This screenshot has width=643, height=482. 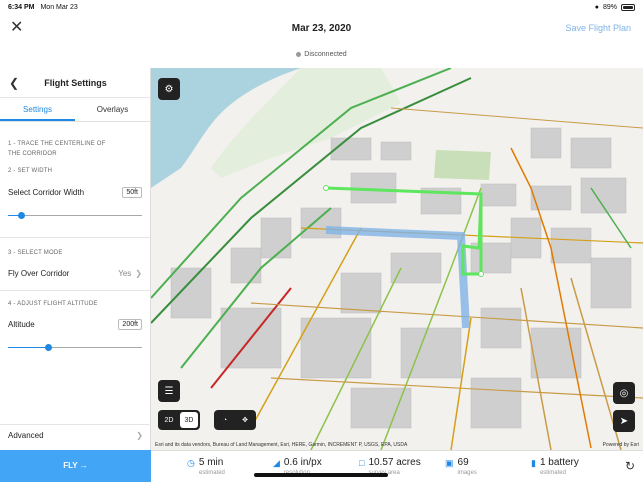 I want to click on corridor-width-slider, so click(x=75, y=216).